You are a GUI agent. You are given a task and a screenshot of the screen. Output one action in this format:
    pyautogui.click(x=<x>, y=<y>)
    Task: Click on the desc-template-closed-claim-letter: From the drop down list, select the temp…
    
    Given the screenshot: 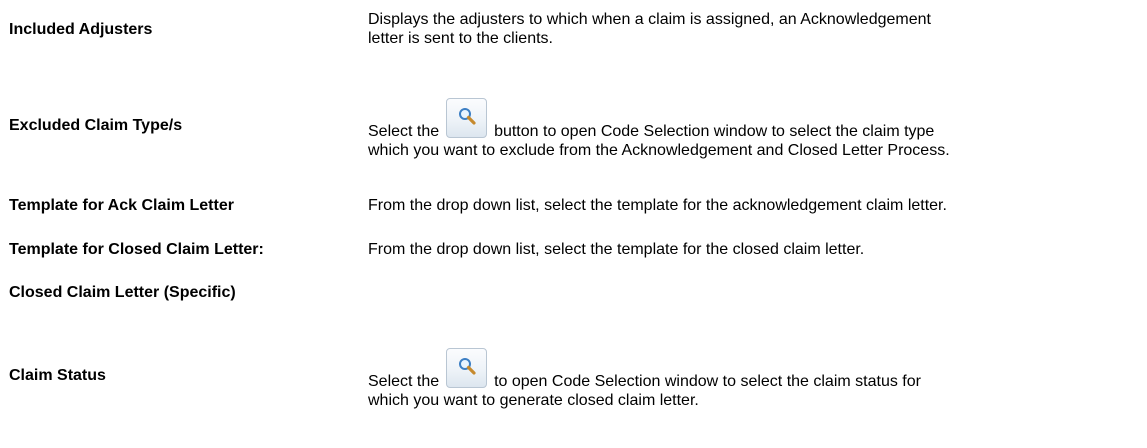 What is the action you would take?
    pyautogui.click(x=757, y=249)
    